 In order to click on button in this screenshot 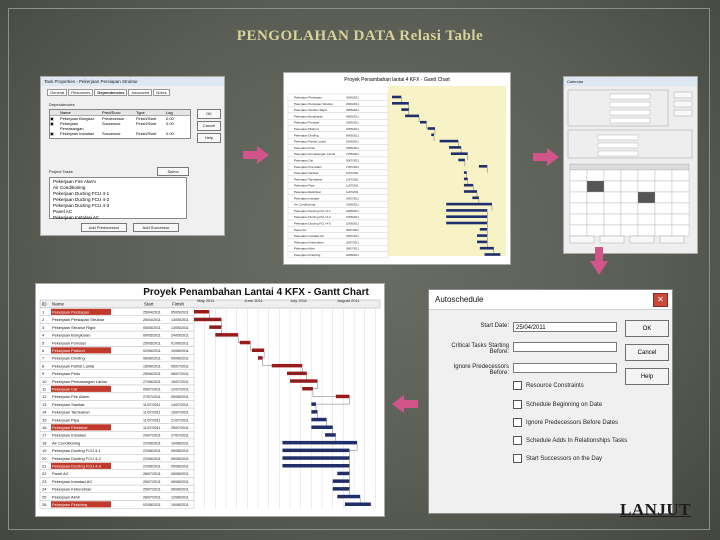, I will do `click(642, 239)`.